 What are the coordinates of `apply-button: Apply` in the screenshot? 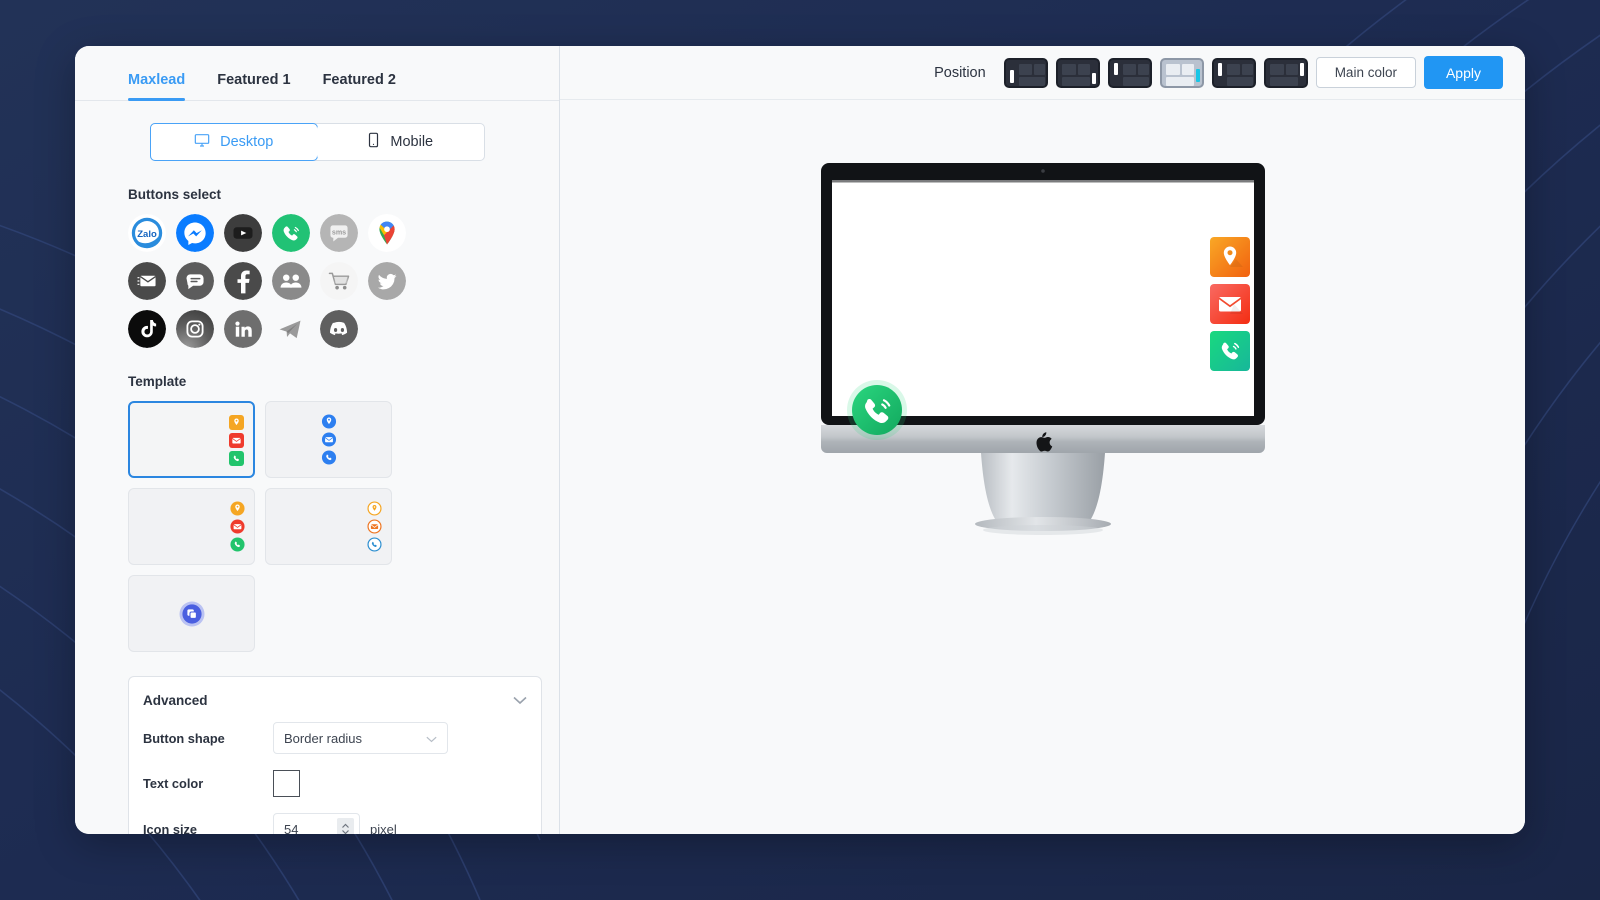 It's located at (1463, 72).